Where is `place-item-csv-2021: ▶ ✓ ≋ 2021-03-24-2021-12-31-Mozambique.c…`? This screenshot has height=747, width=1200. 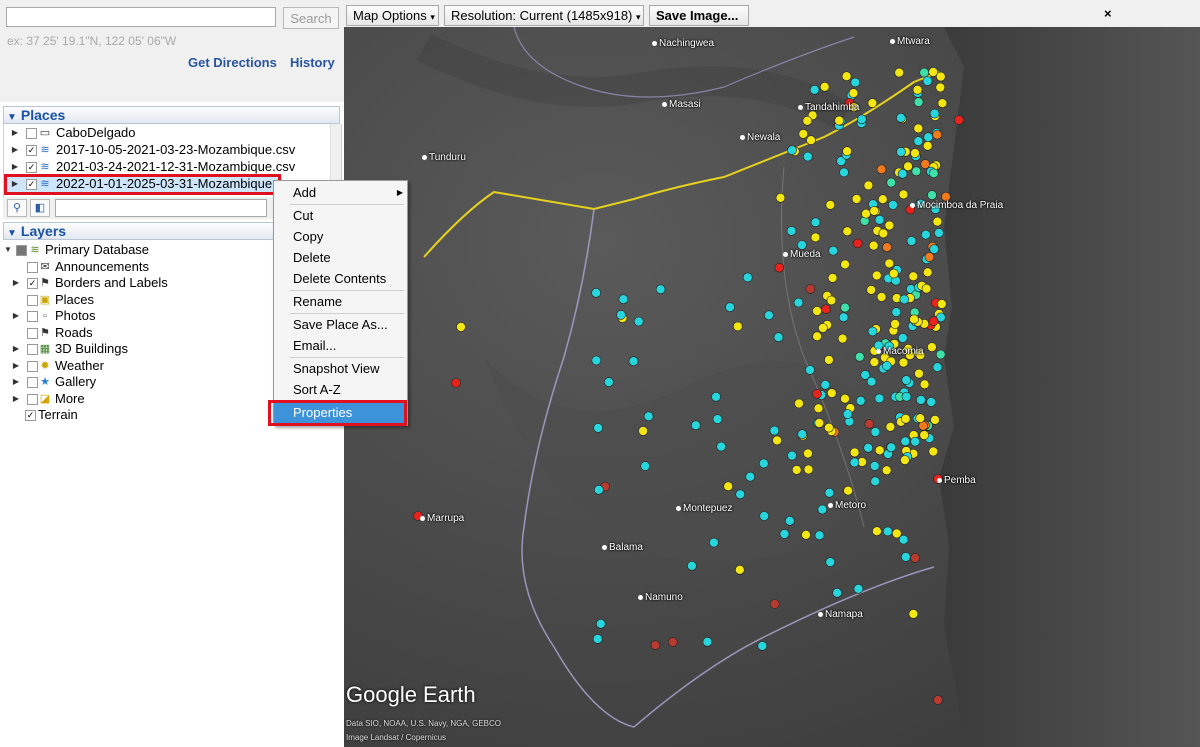 place-item-csv-2021: ▶ ✓ ≋ 2021-03-24-2021-12-31-Mozambique.c… is located at coordinates (166, 167).